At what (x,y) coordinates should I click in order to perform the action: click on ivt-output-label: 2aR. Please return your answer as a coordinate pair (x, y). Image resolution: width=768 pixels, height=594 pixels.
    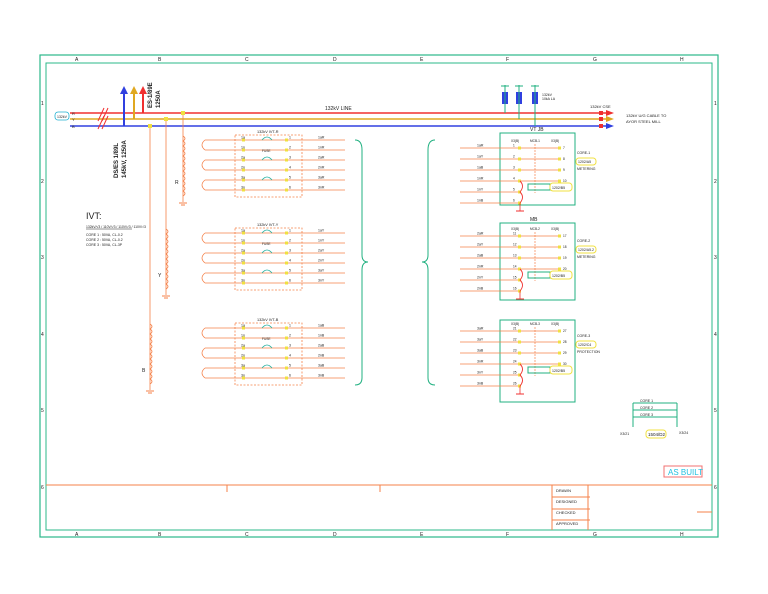
    Looking at the image, I should click on (321, 158).